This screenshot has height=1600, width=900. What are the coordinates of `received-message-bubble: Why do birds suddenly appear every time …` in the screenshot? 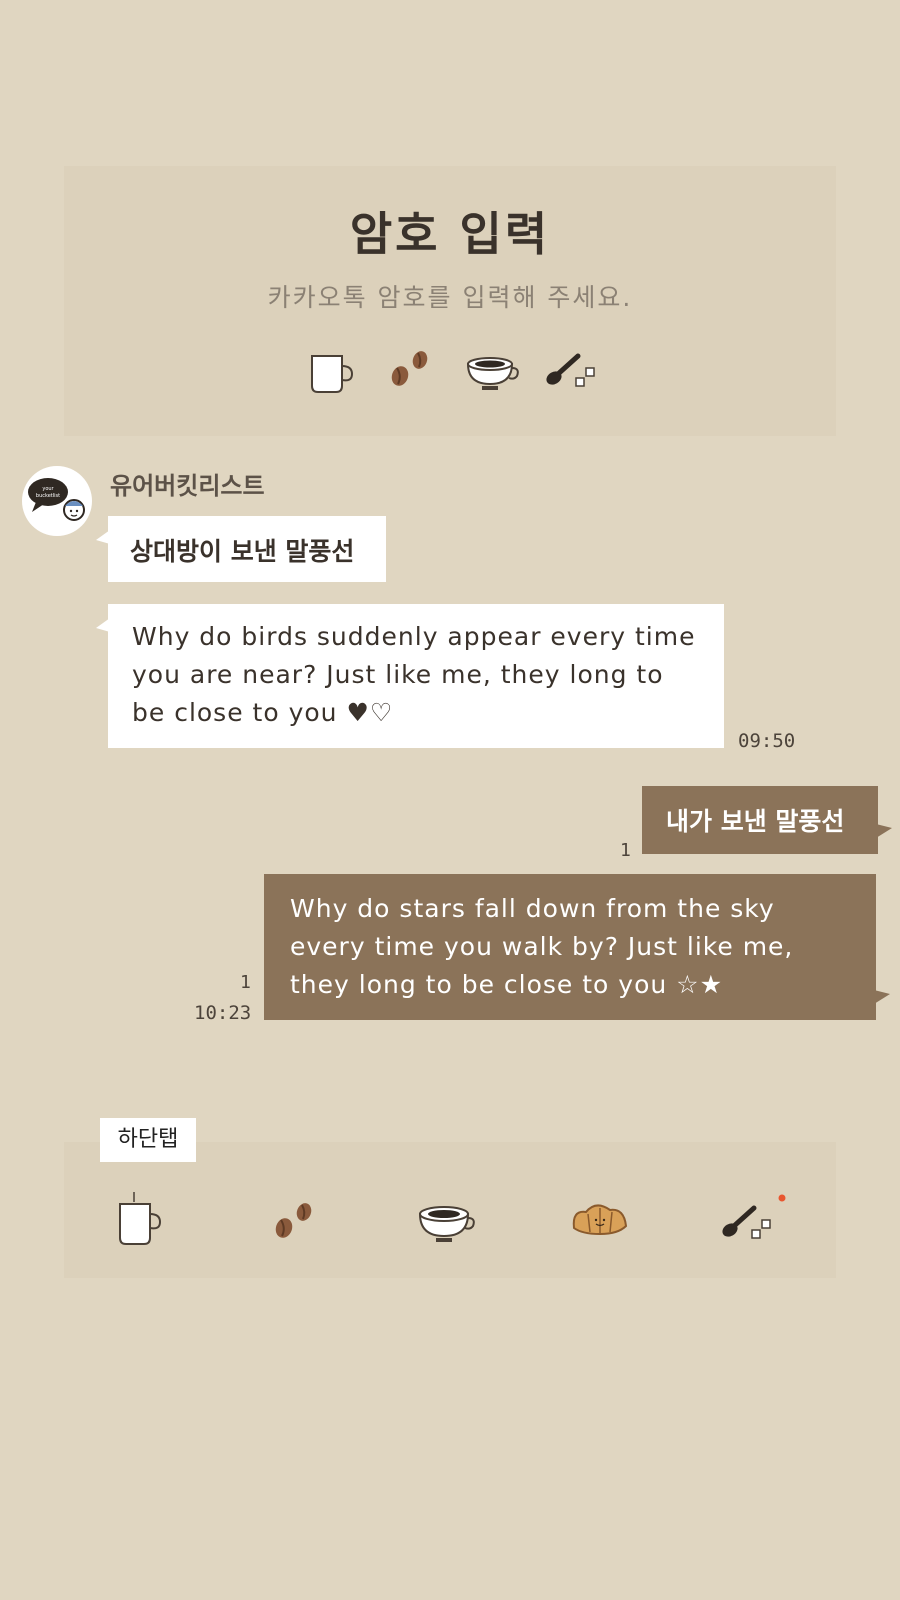 It's located at (410, 676).